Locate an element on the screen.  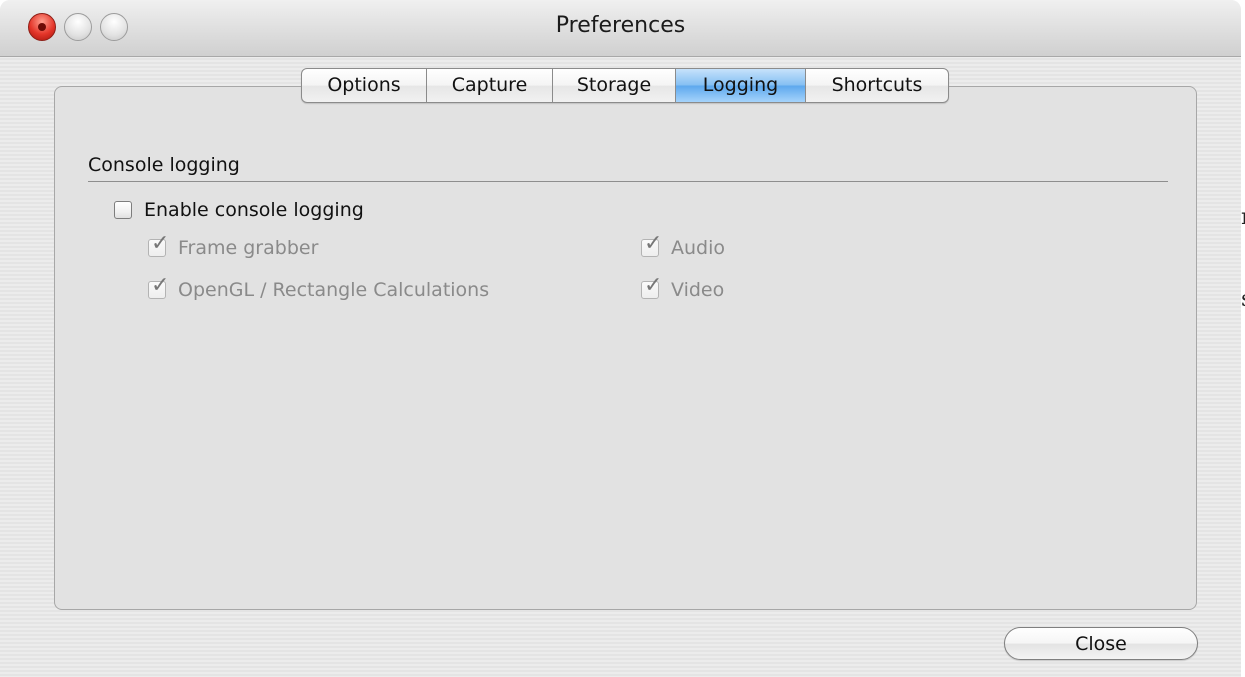
enable-console-logging-checkbox: Enable console logging is located at coordinates (239, 210).